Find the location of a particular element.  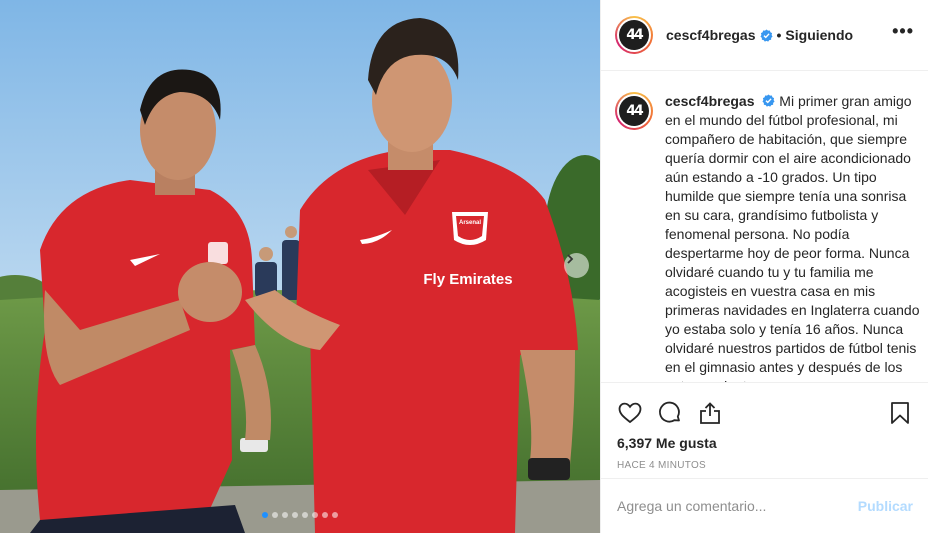

author-username: cescf4bregas is located at coordinates (711, 35).